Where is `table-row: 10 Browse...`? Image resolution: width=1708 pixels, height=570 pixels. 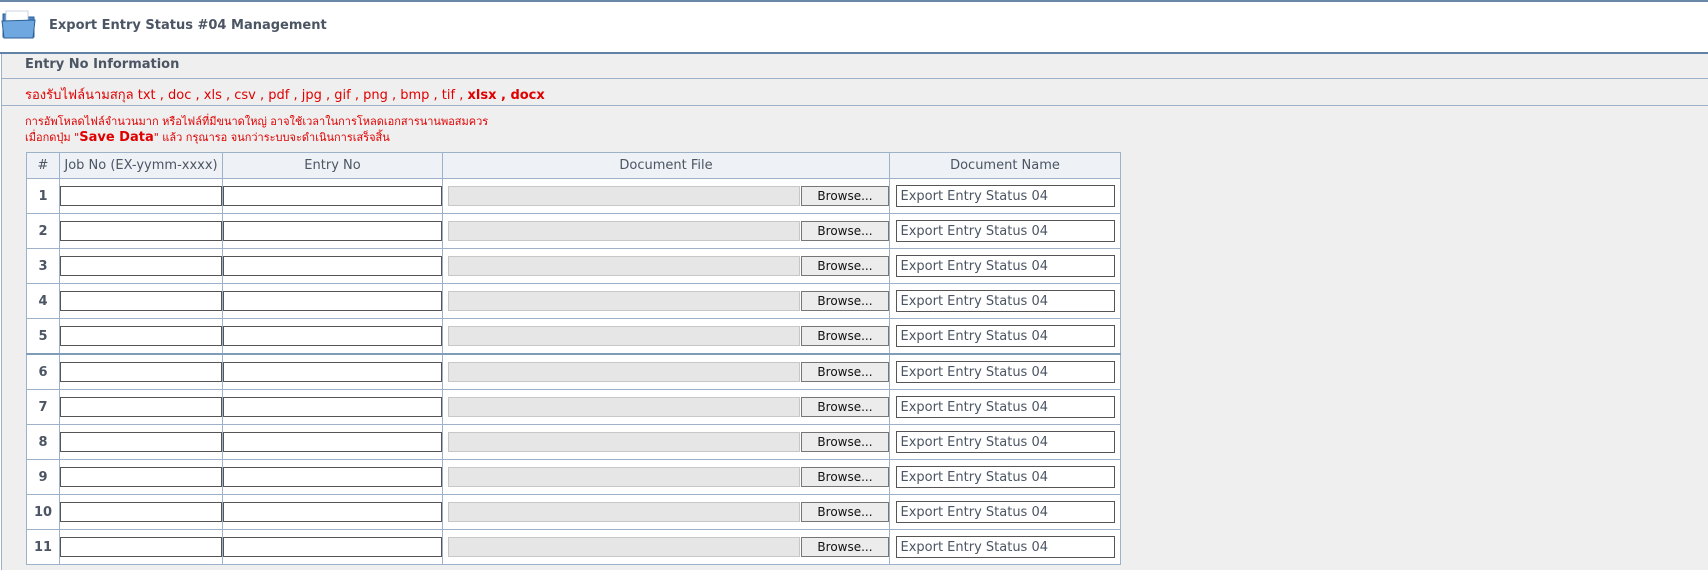
table-row: 10 Browse... is located at coordinates (573, 512).